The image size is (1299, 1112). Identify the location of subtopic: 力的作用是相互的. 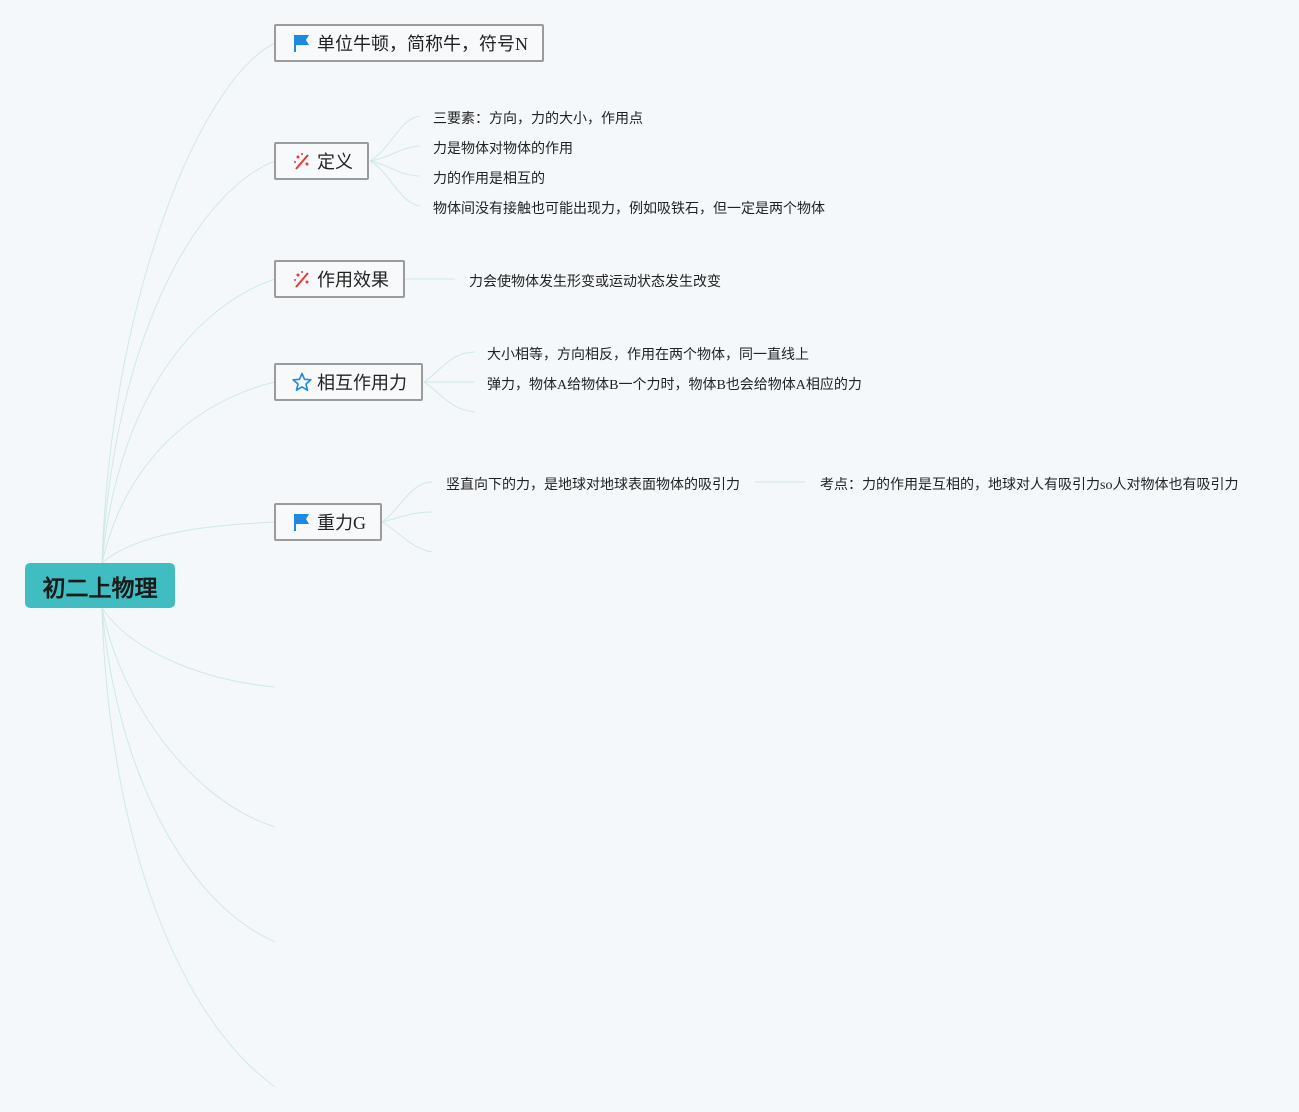
(489, 178).